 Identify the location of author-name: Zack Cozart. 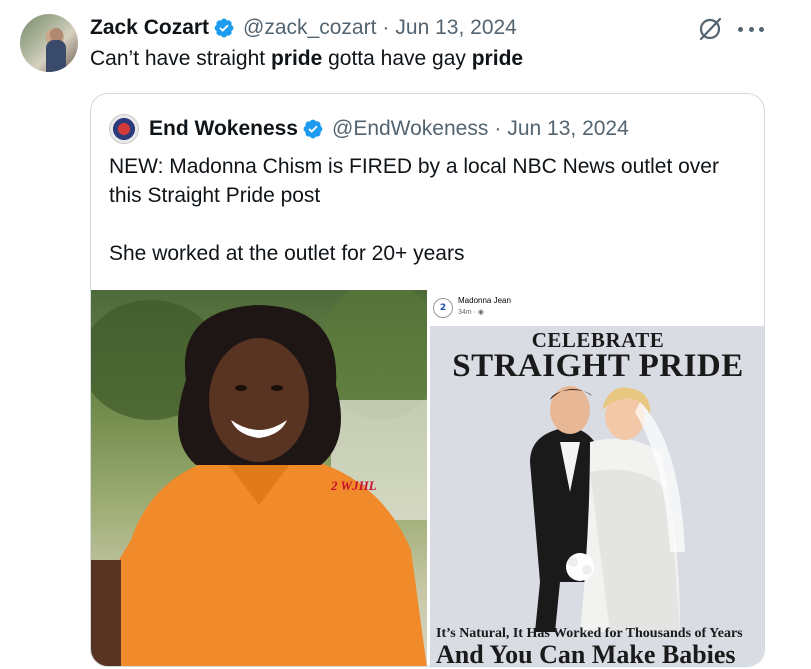
(149, 28).